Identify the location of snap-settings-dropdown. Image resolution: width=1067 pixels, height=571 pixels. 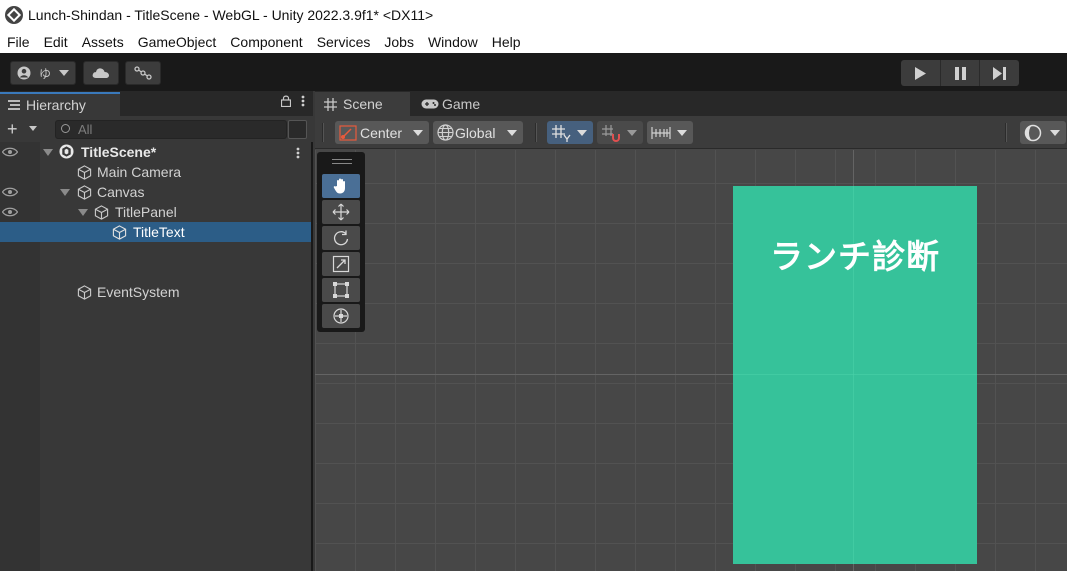
(620, 132).